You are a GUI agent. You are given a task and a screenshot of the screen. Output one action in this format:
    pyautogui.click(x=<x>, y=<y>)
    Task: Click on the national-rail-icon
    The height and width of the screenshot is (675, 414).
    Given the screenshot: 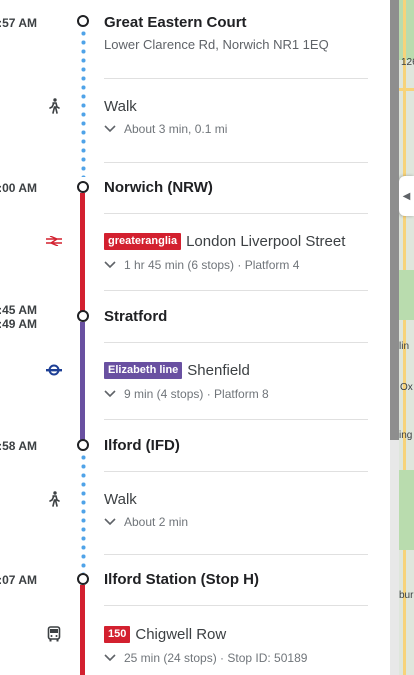 What is the action you would take?
    pyautogui.click(x=54, y=241)
    